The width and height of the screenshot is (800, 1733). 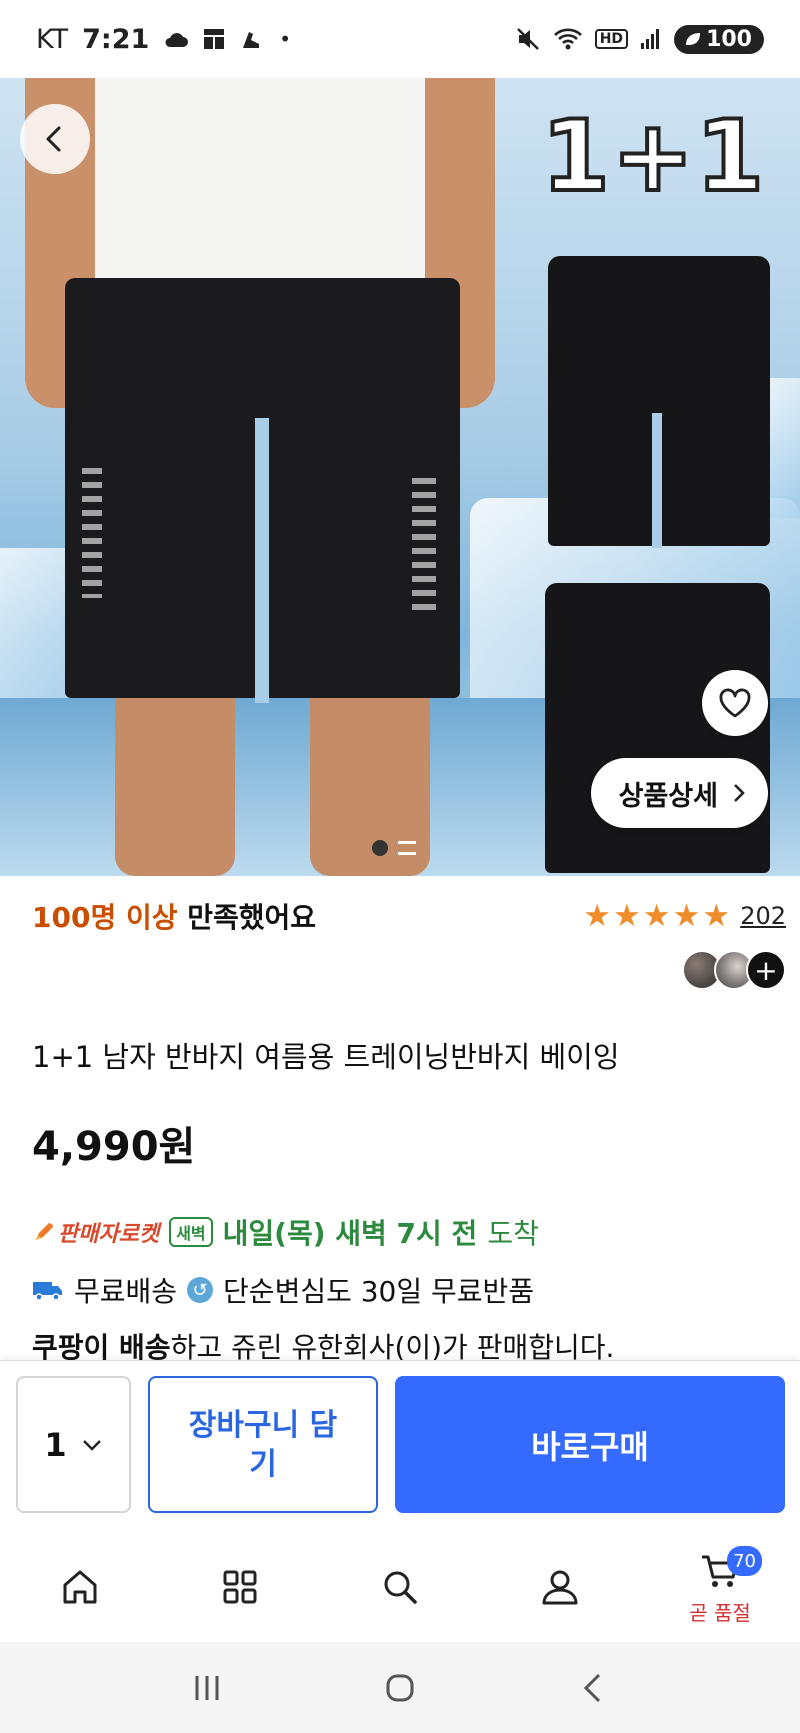 I want to click on cart-count-badge: 70, so click(x=744, y=1561).